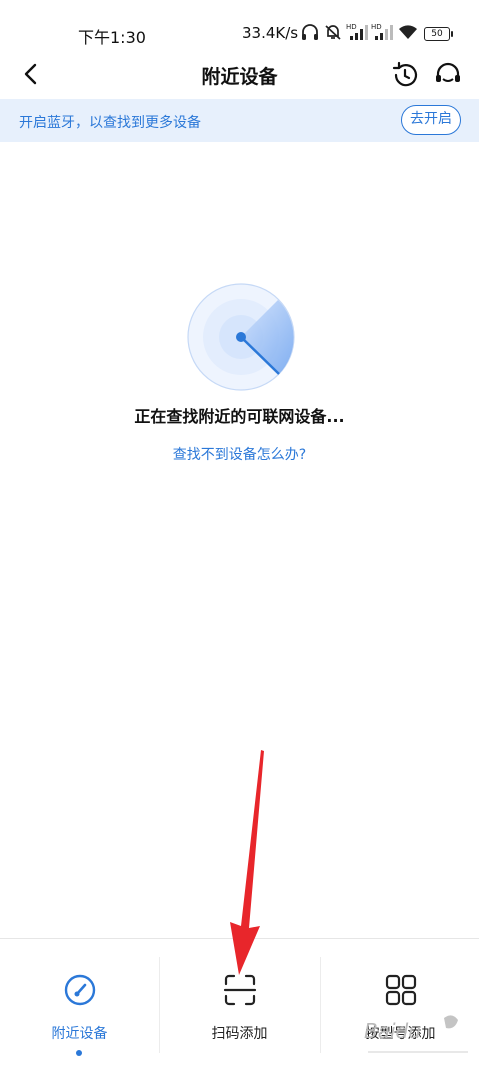  I want to click on headset-icon, so click(448, 75).